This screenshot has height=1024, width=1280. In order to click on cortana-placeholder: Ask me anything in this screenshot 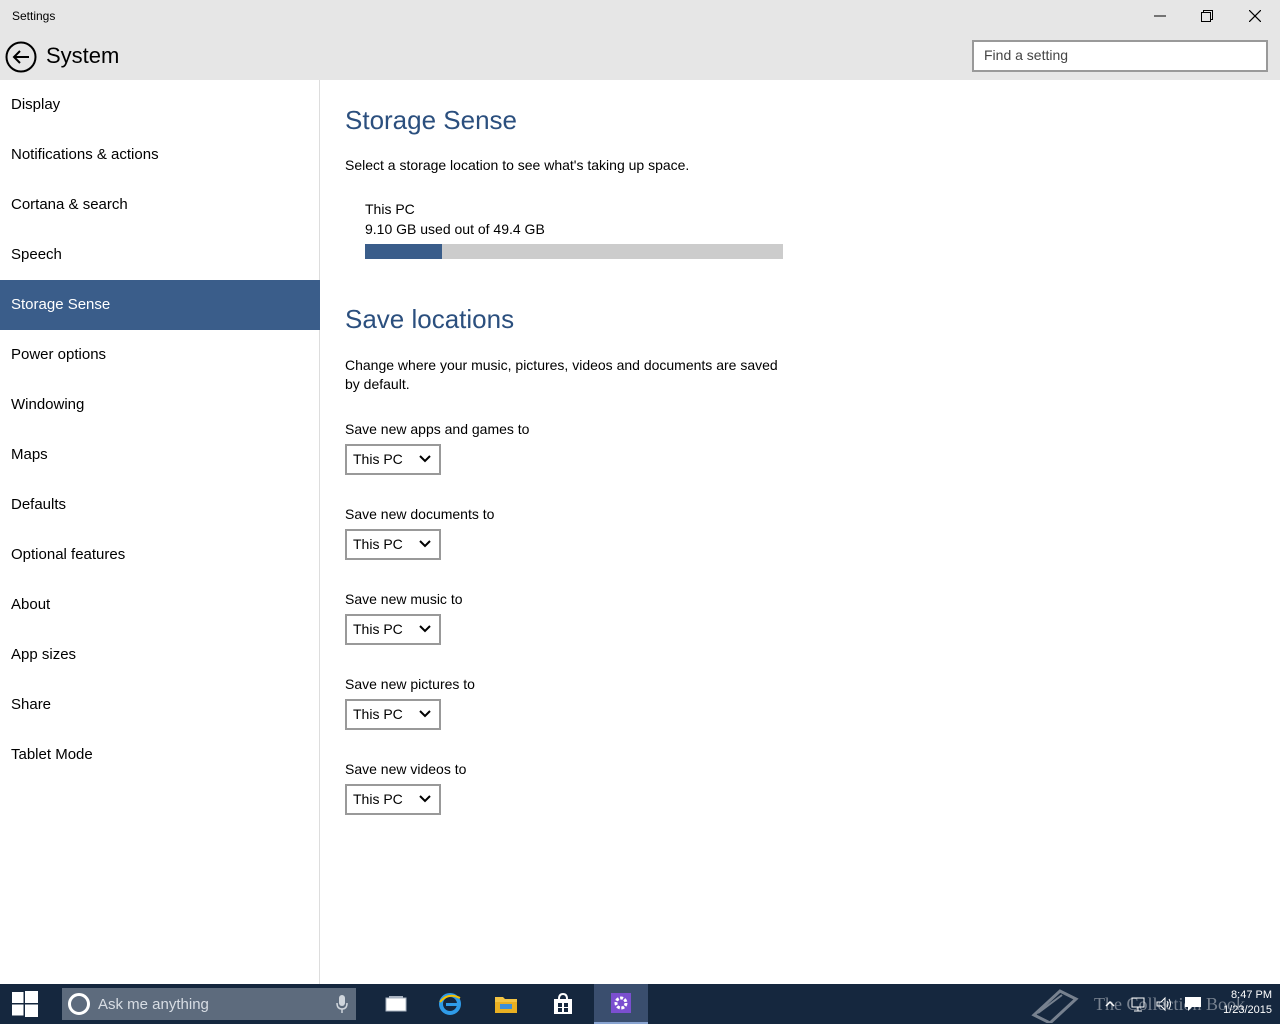, I will do `click(153, 1004)`.